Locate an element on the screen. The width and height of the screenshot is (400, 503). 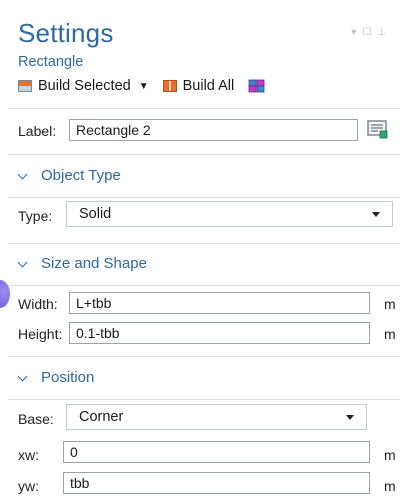
position-section-header: Position is located at coordinates (56, 377).